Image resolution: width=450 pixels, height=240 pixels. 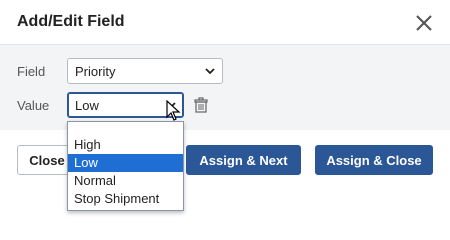 What do you see at coordinates (125, 199) in the screenshot?
I see `dropdown-option-stop-shipment: Stop Shipment` at bounding box center [125, 199].